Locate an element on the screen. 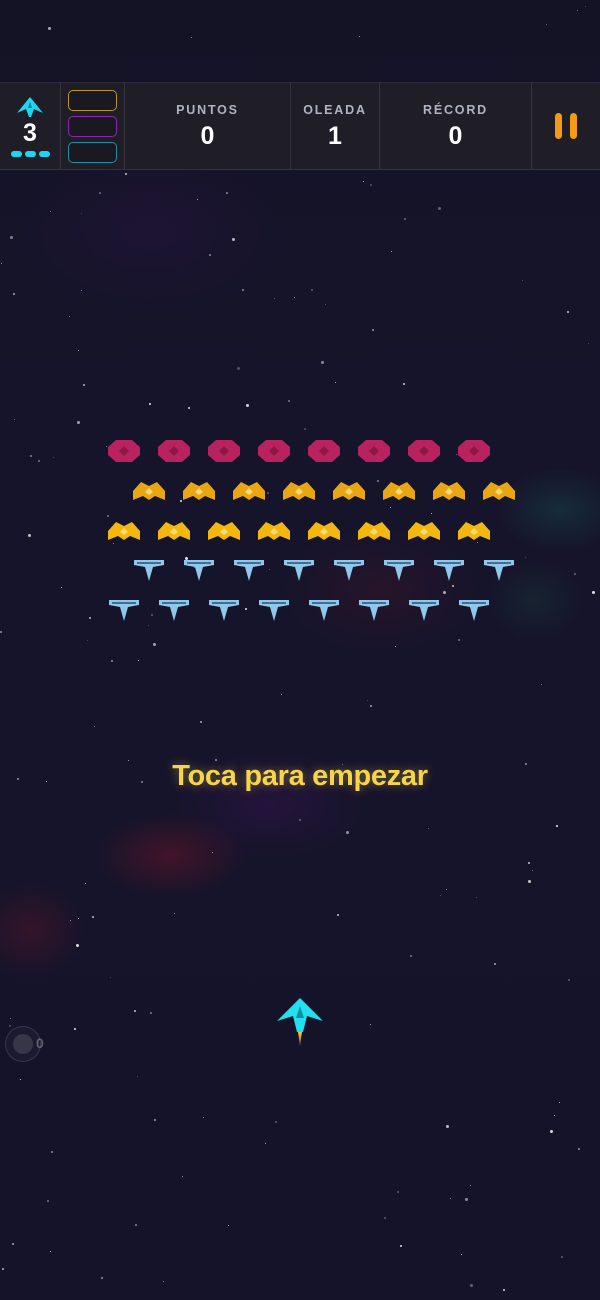  powerup-slot-cyan is located at coordinates (92, 152).